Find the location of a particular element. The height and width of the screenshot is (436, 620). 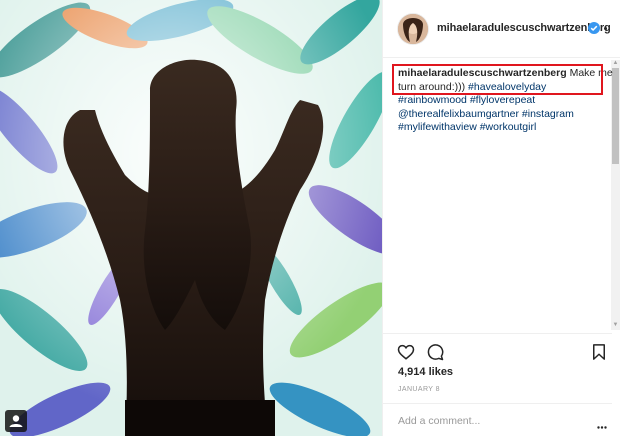

scroll-down-arrow-icon: ▼ is located at coordinates (615, 325).